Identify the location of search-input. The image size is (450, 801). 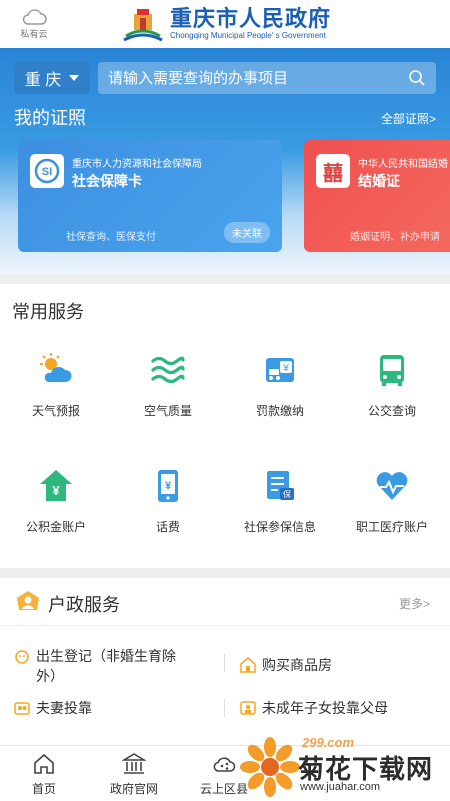
(253, 78).